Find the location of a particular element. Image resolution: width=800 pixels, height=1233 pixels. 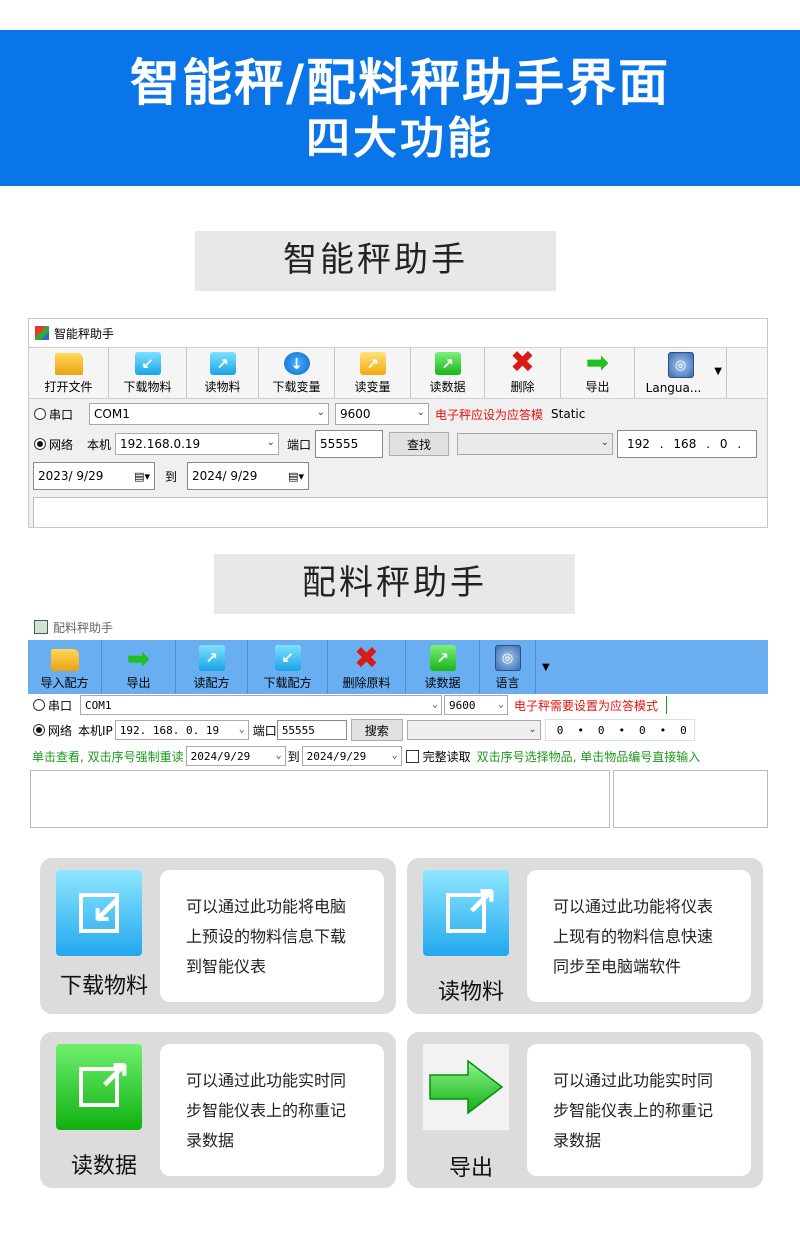

hint-right: 双击序号选择物品, 单击物品编号直接输入 is located at coordinates (588, 756).